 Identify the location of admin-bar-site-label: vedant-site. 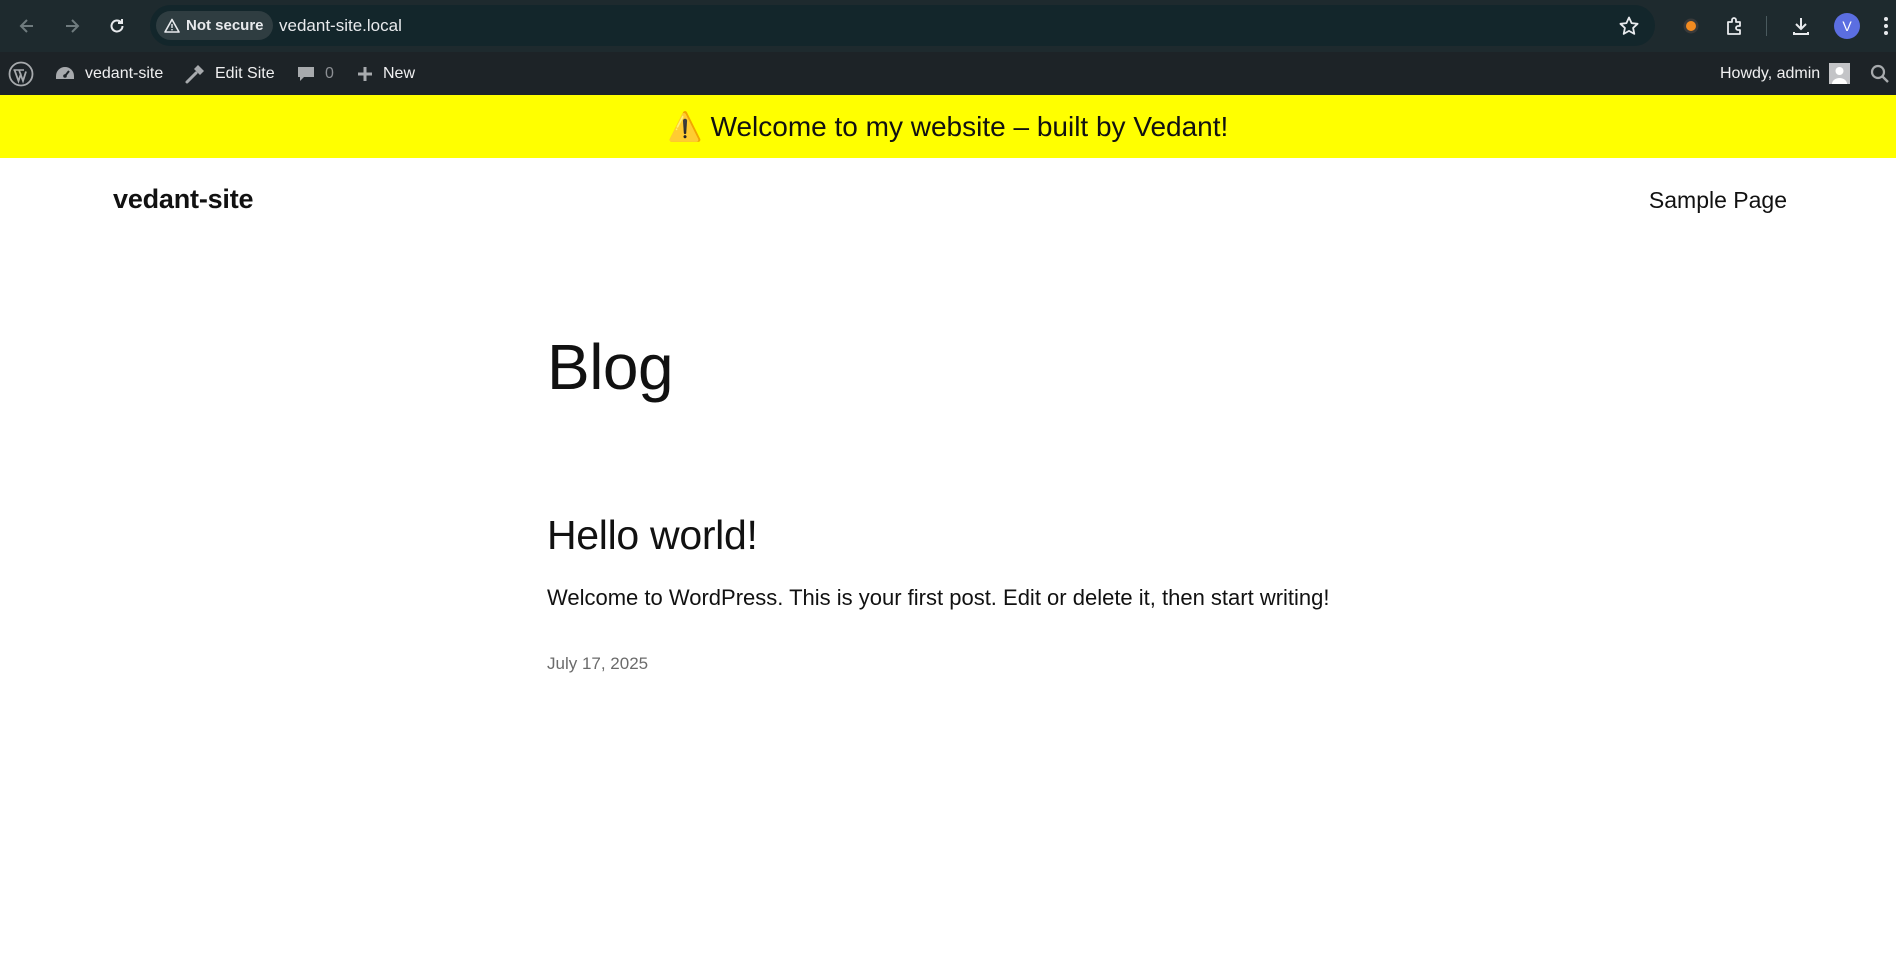
(124, 73).